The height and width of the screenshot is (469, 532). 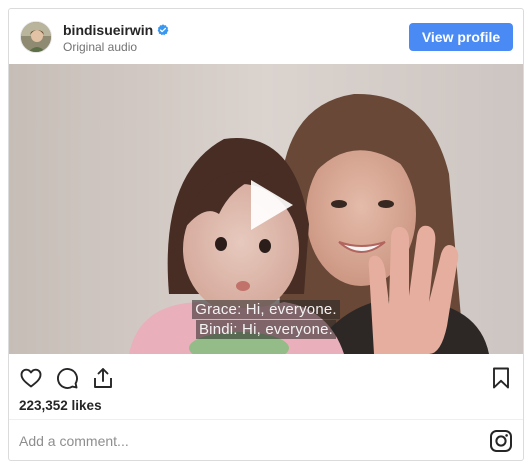 What do you see at coordinates (461, 37) in the screenshot?
I see `view-profile-button: View profile` at bounding box center [461, 37].